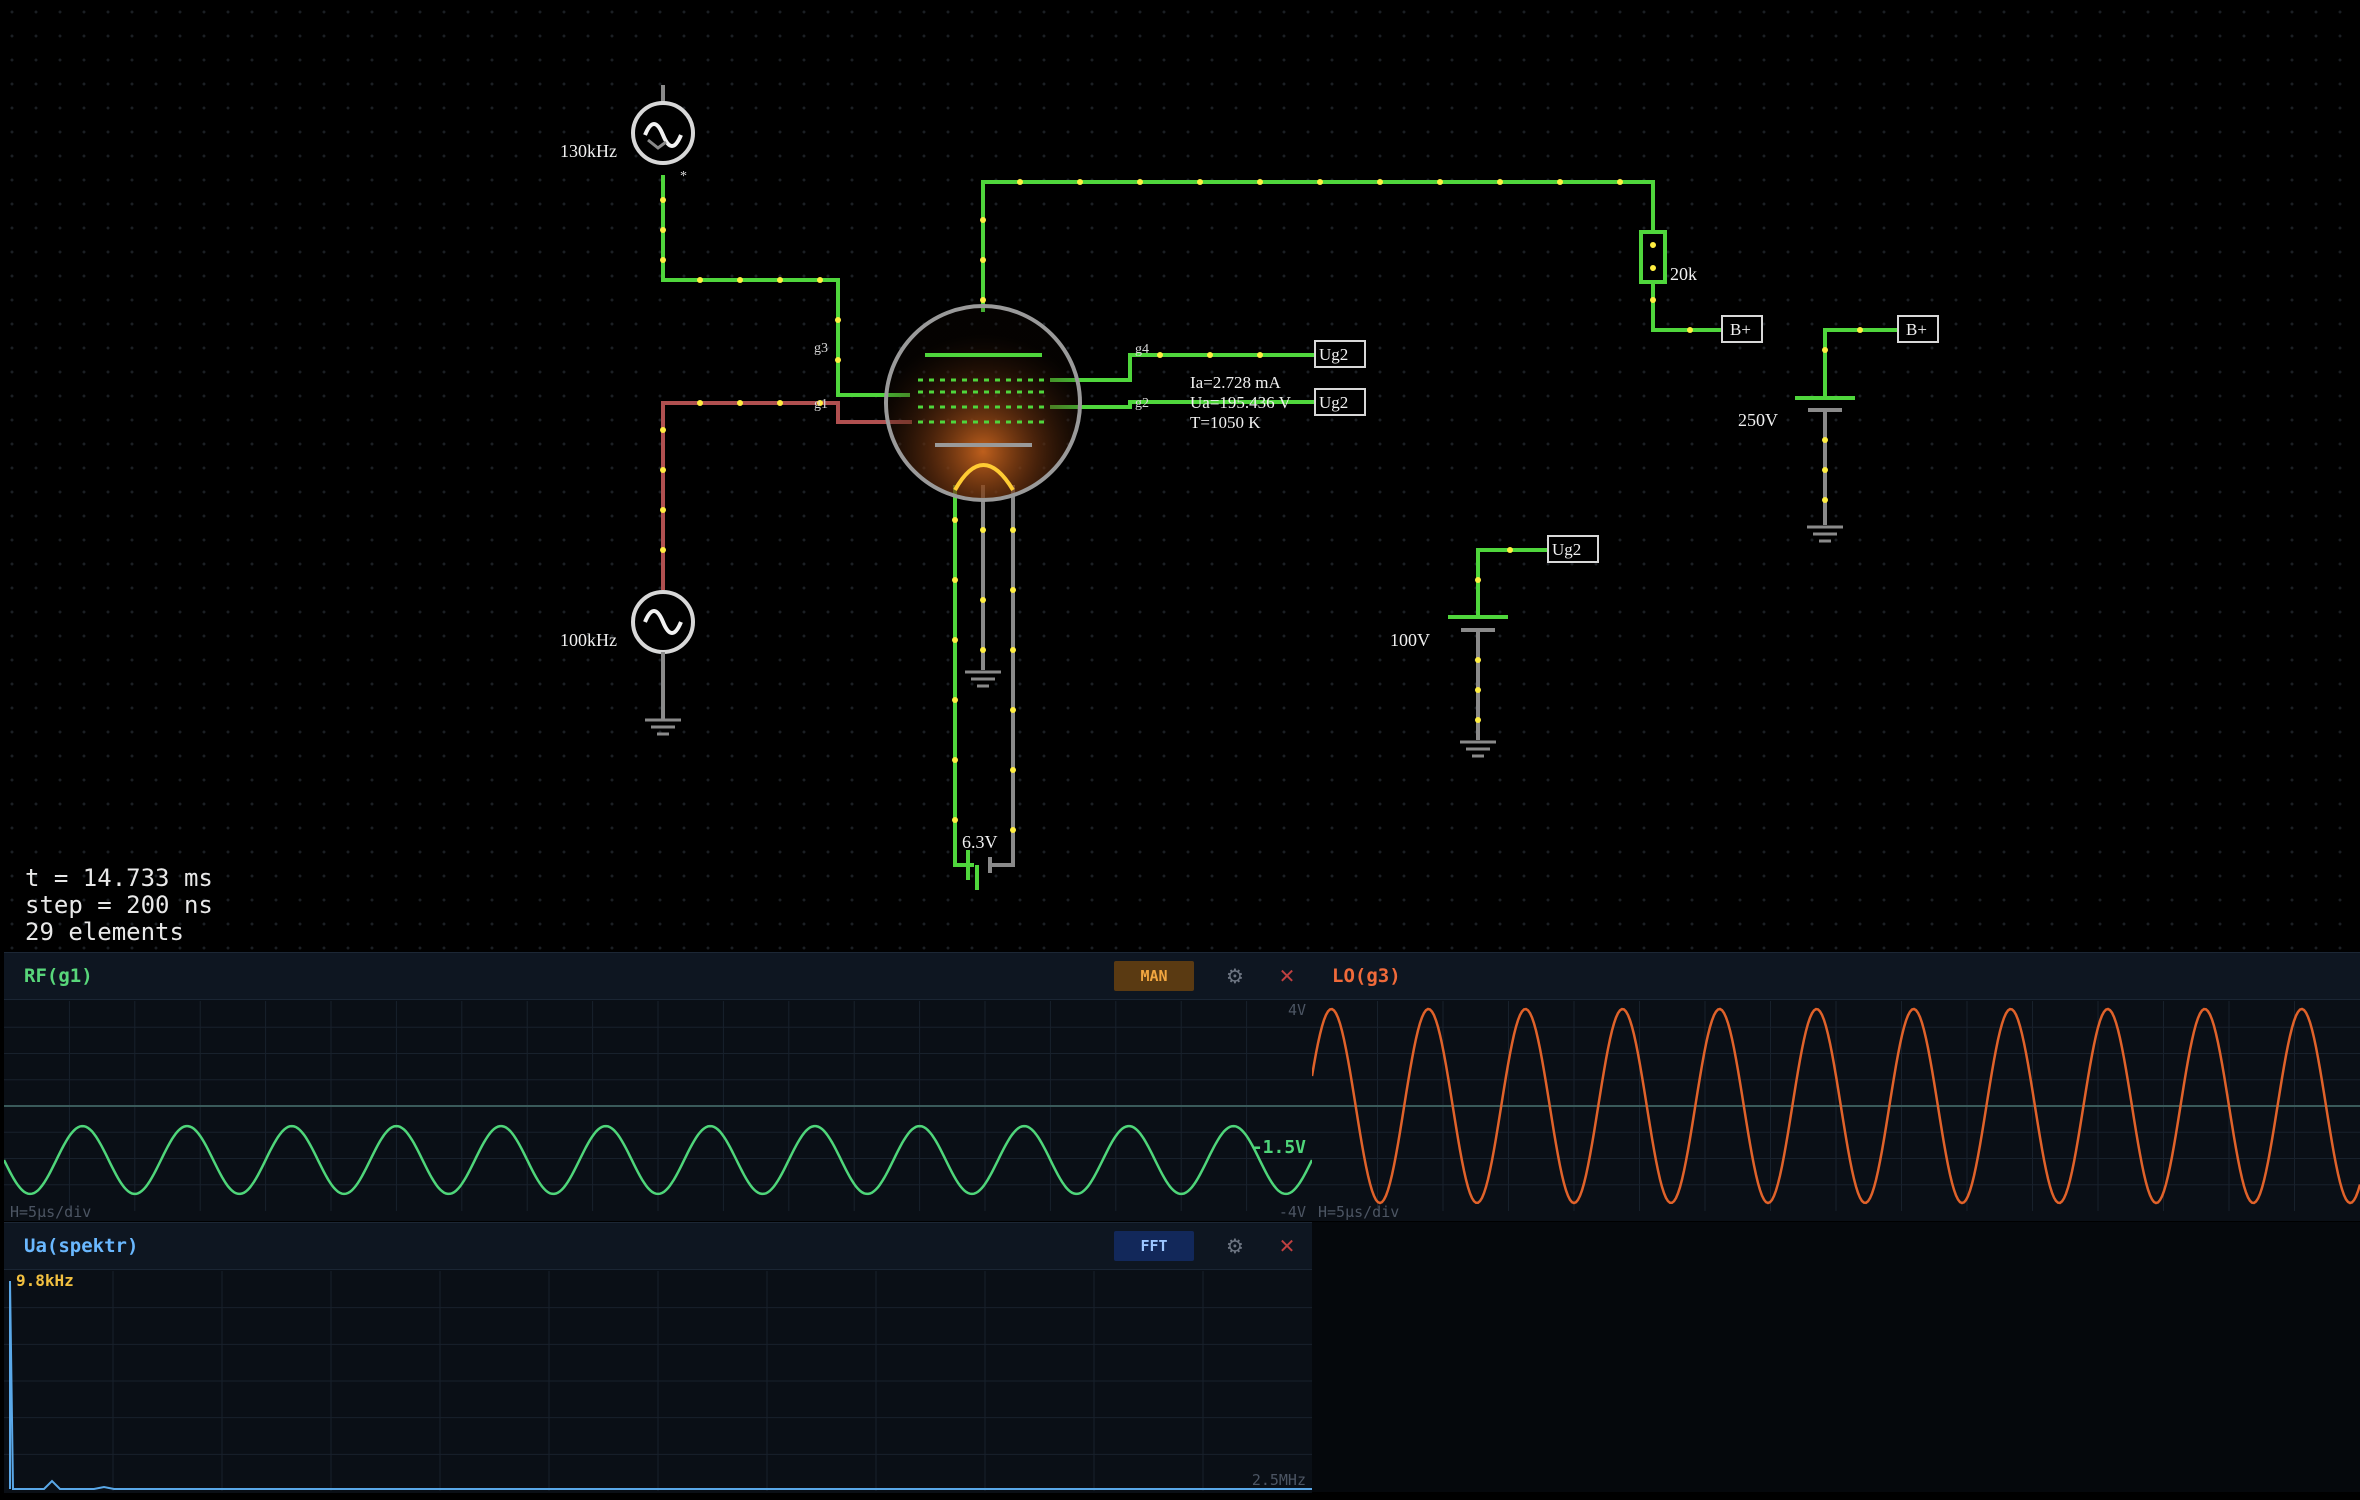  What do you see at coordinates (1278, 1147) in the screenshot?
I see `scope-value-readout: -1.5V` at bounding box center [1278, 1147].